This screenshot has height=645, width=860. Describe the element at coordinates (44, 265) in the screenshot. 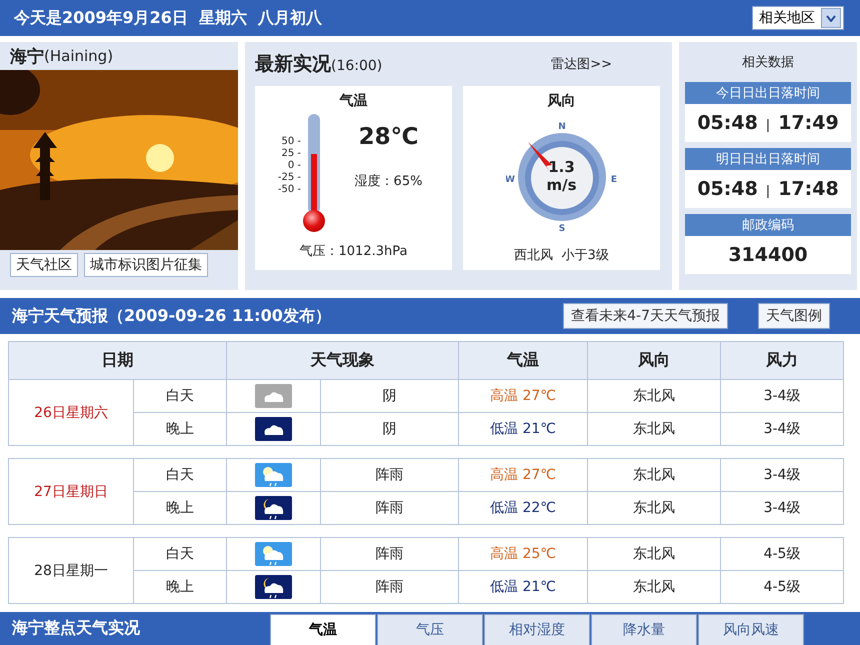

I see `city-link: 天气社区` at that location.